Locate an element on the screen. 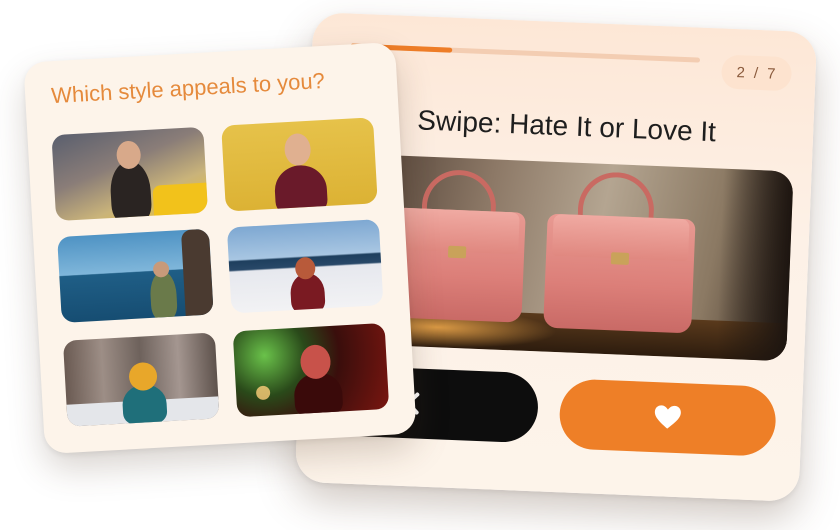 Image resolution: width=840 pixels, height=530 pixels. step-counter: 2 / 7 is located at coordinates (756, 73).